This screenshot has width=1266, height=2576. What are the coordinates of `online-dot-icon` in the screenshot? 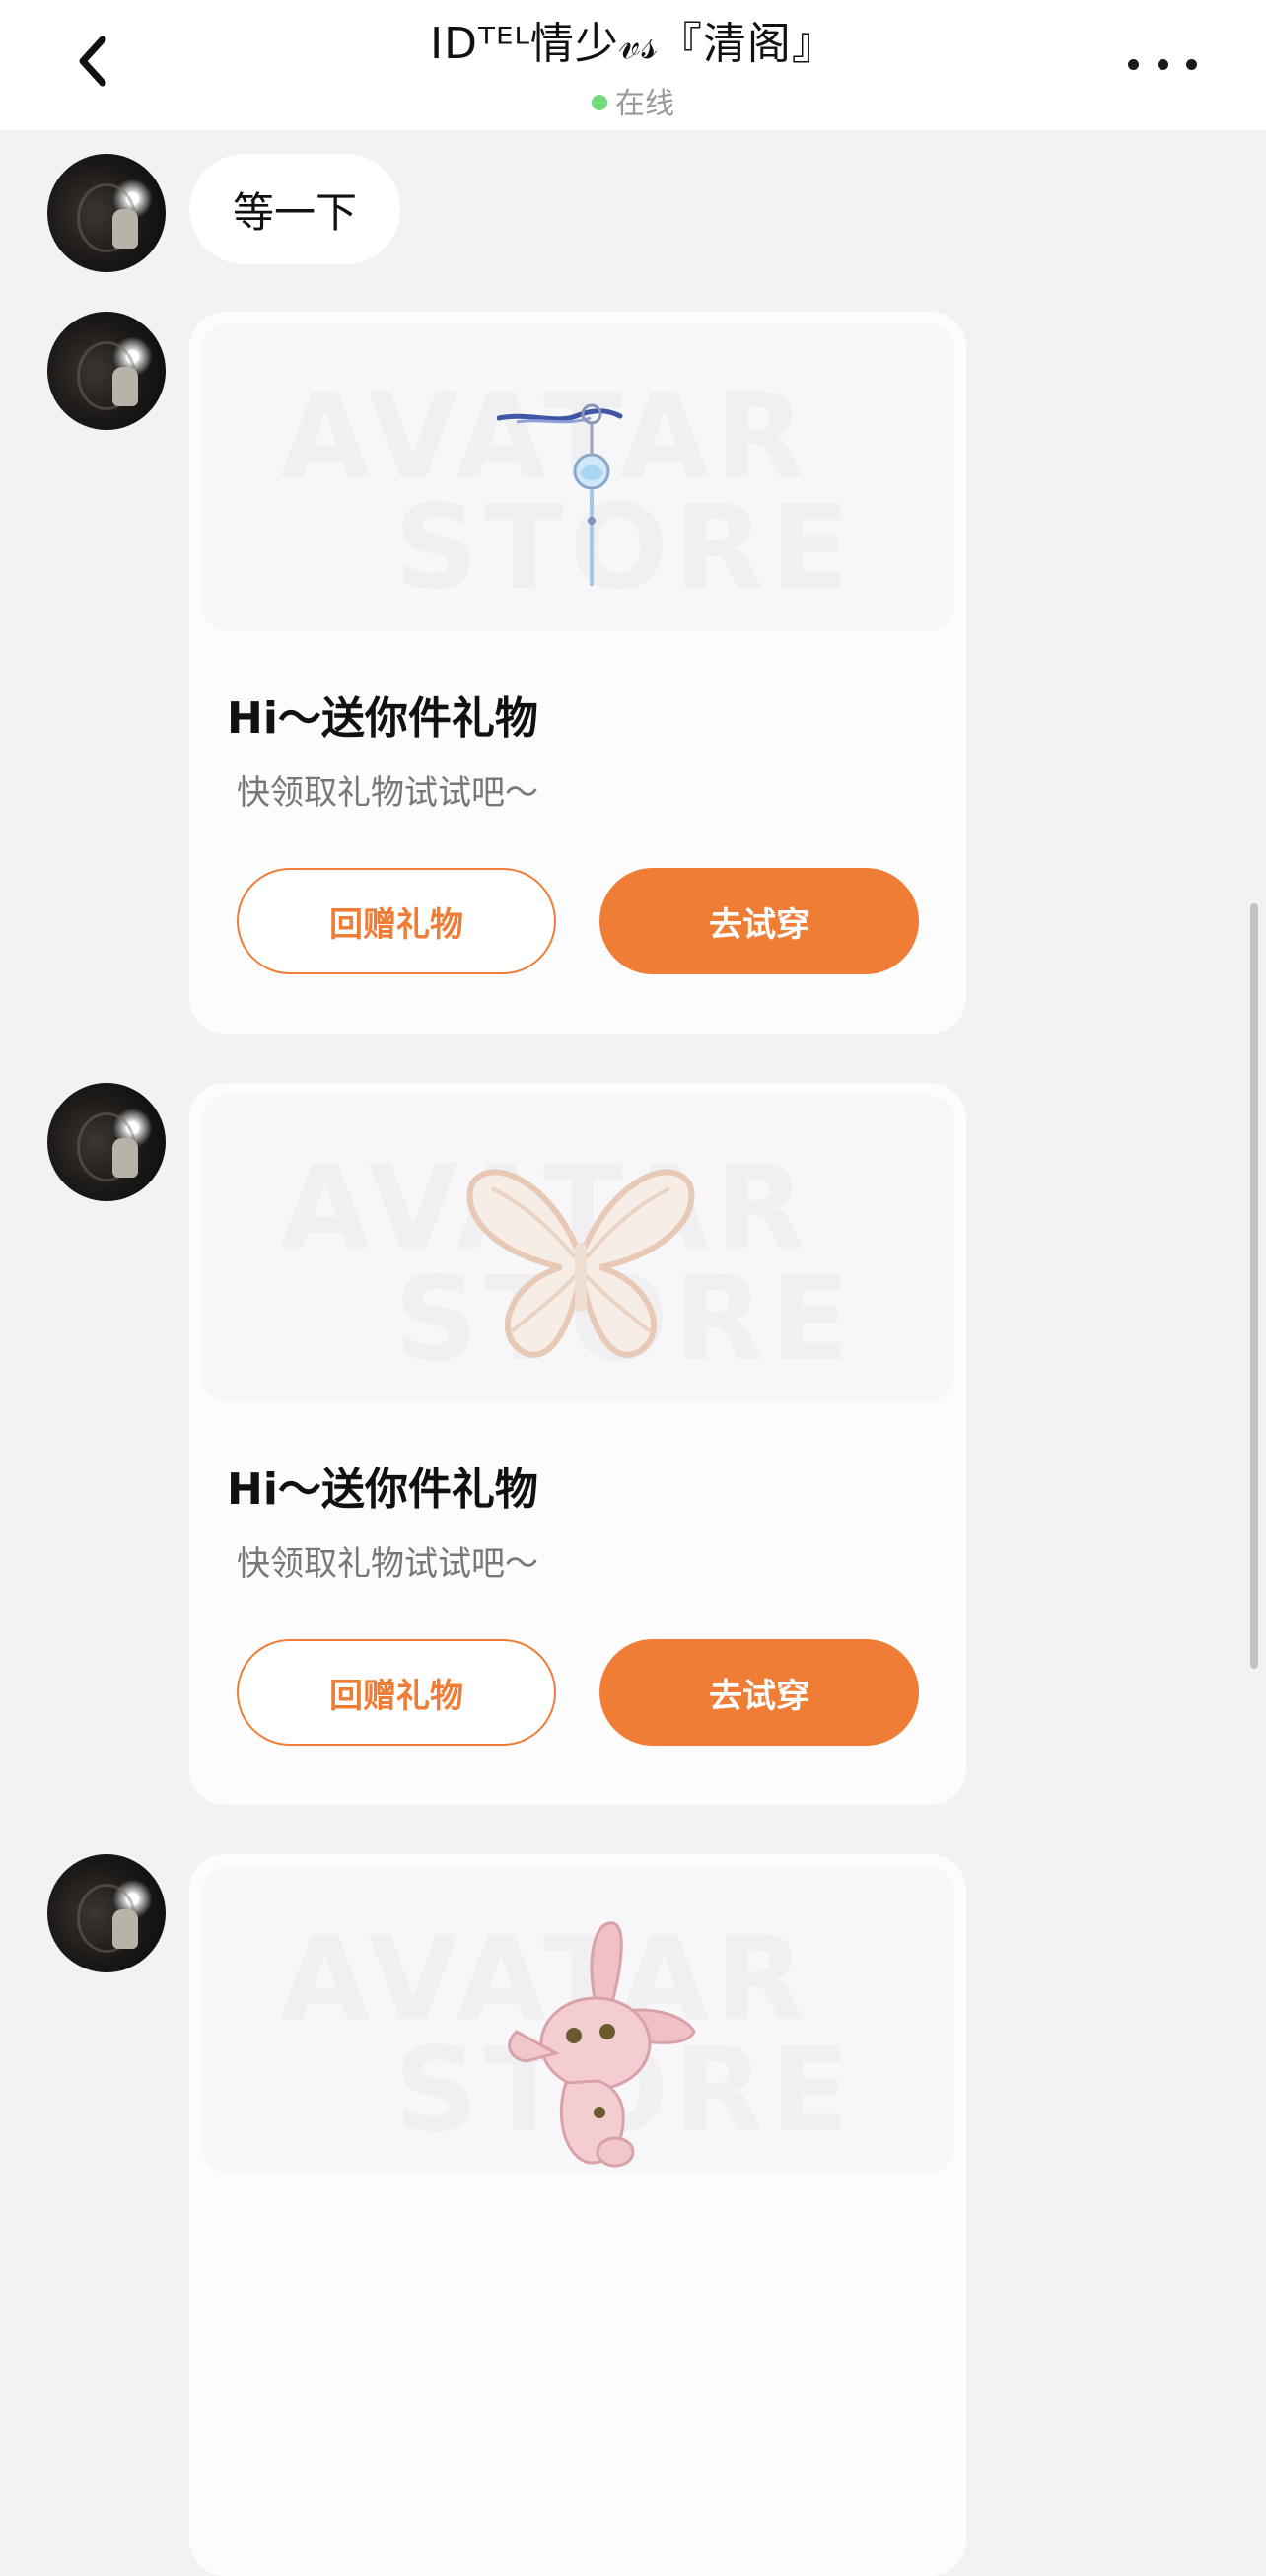 It's located at (599, 103).